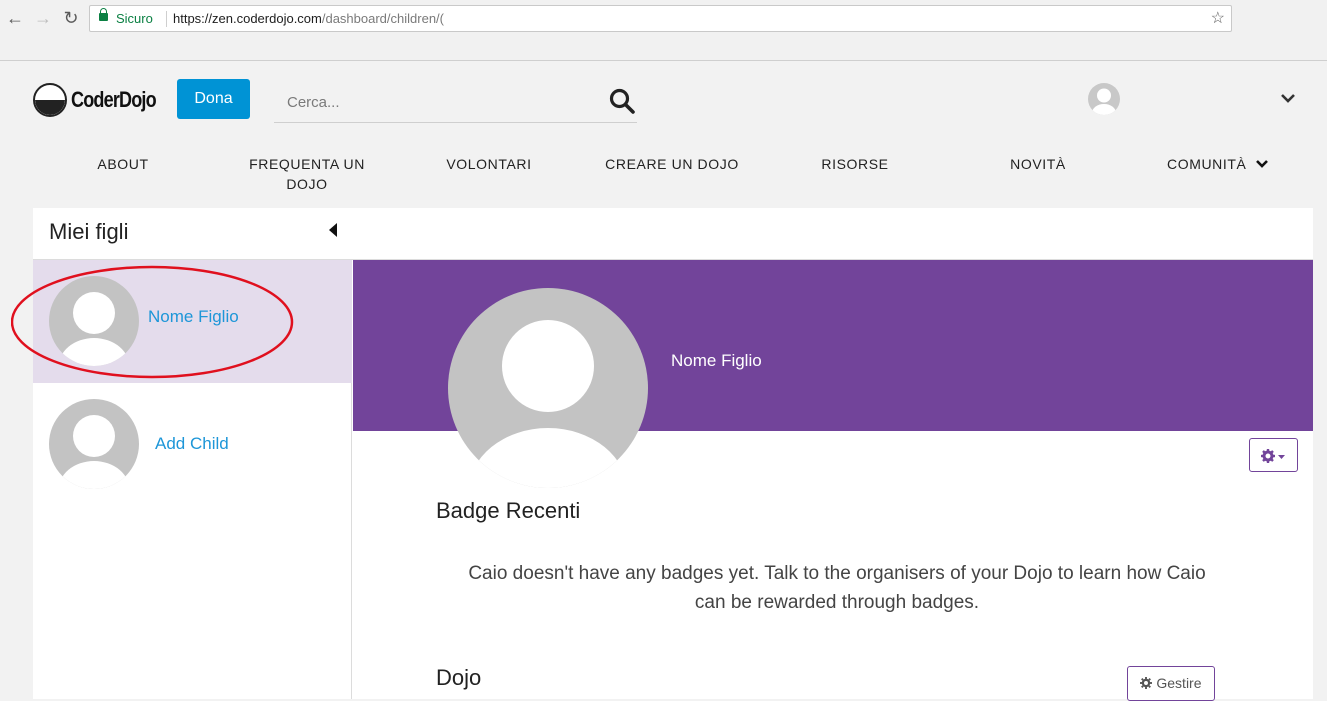 The image size is (1327, 701). Describe the element at coordinates (193, 317) in the screenshot. I see `child-name-link: Nome Figlio` at that location.